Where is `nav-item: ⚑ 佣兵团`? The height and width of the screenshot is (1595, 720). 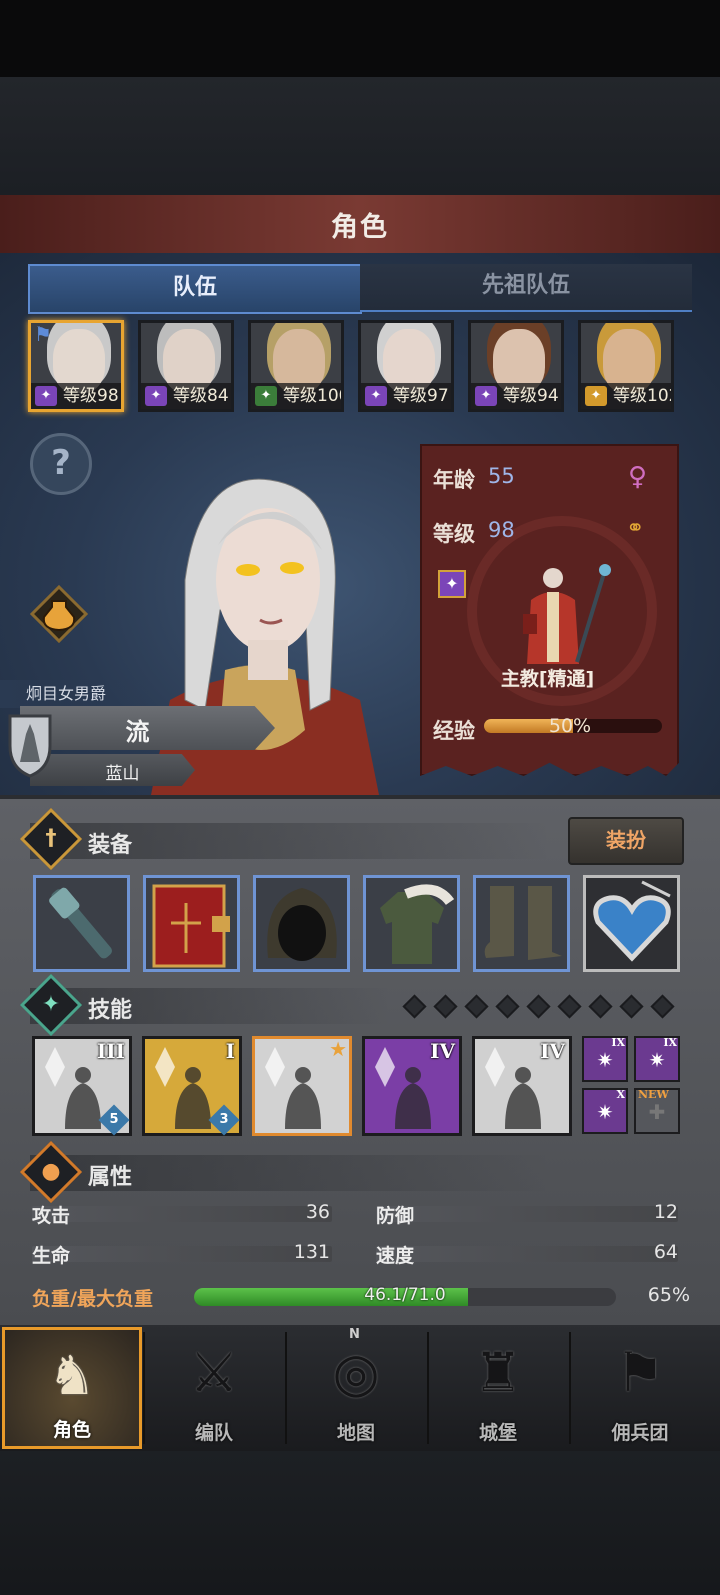 nav-item: ⚑ 佣兵团 is located at coordinates (640, 1388).